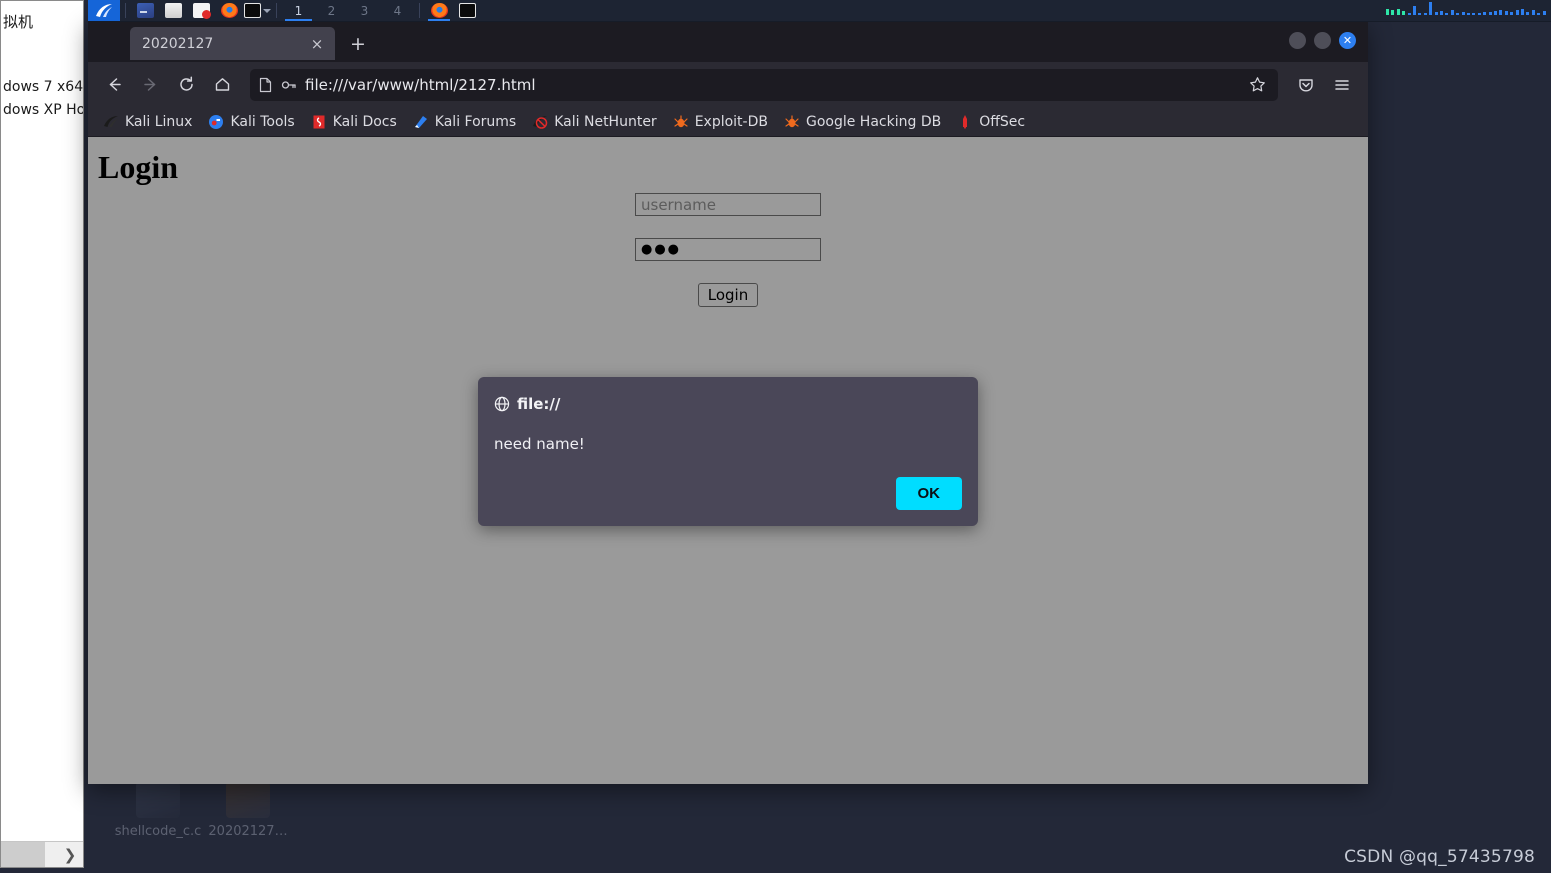 This screenshot has height=873, width=1551. I want to click on bookmark-kali-forums: Kali Forums, so click(464, 122).